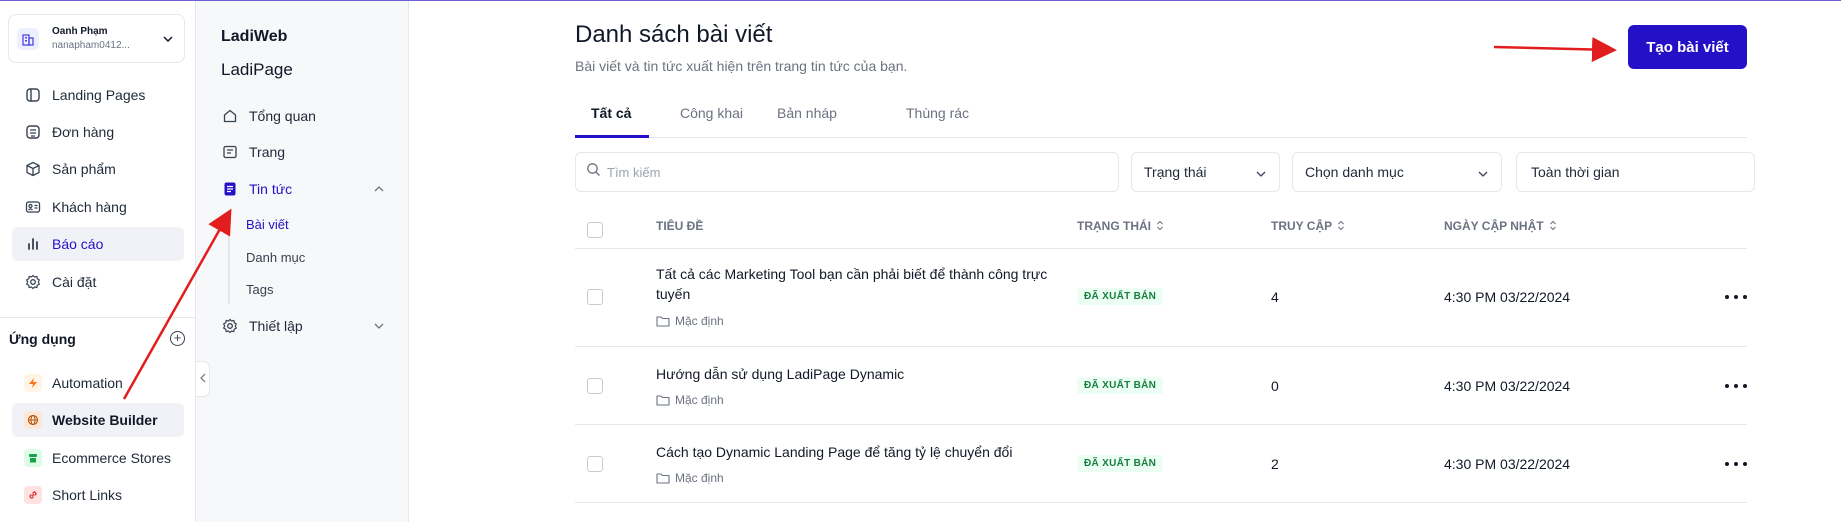  Describe the element at coordinates (807, 113) in the screenshot. I see `tab-drafts: Bản nháp` at that location.